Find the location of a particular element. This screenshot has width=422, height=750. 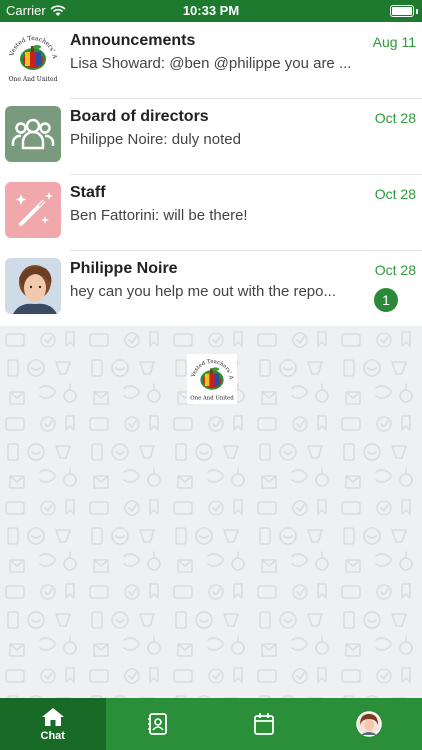

status-bar: Carrier 10:33 PM is located at coordinates (211, 11).